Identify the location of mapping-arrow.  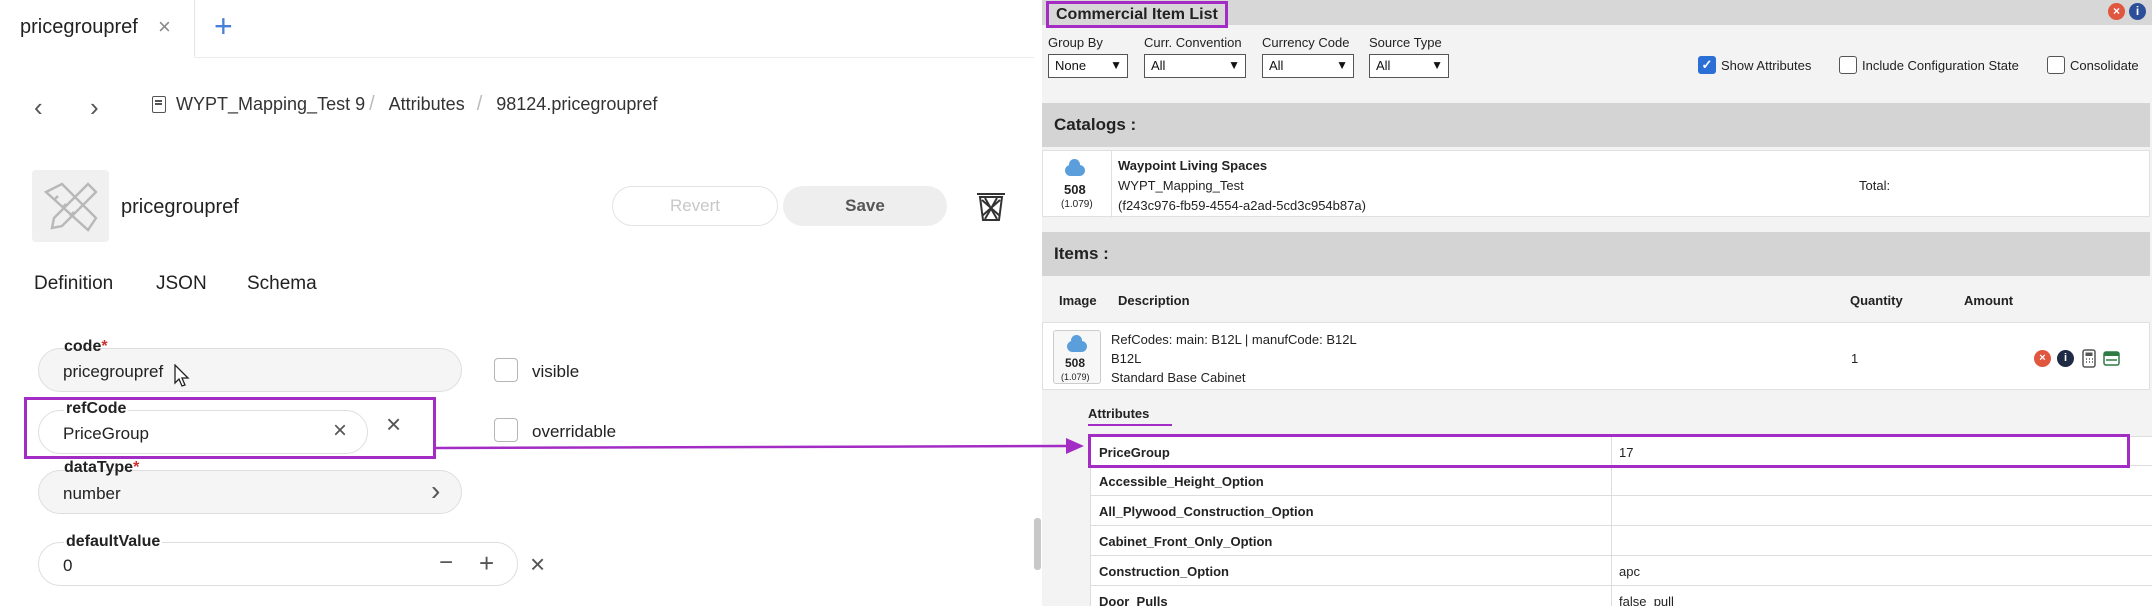
(759, 446).